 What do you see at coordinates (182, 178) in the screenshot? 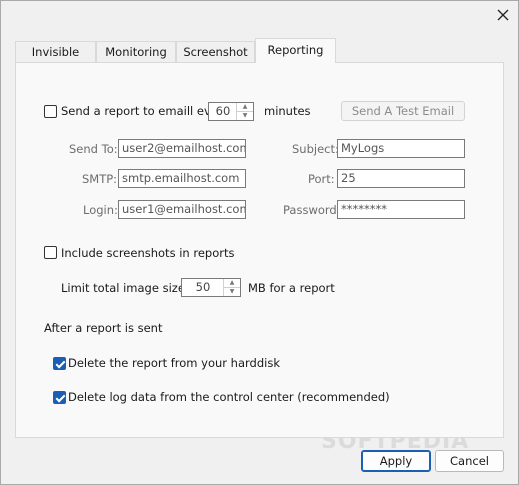
I see `smtp-input: smtp.emailhost.com` at bounding box center [182, 178].